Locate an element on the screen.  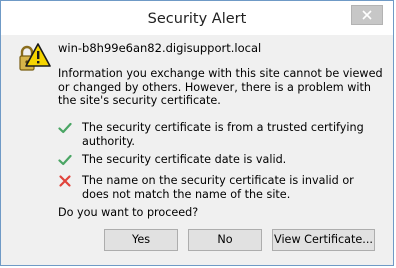
lock-warning-icon is located at coordinates (35, 57).